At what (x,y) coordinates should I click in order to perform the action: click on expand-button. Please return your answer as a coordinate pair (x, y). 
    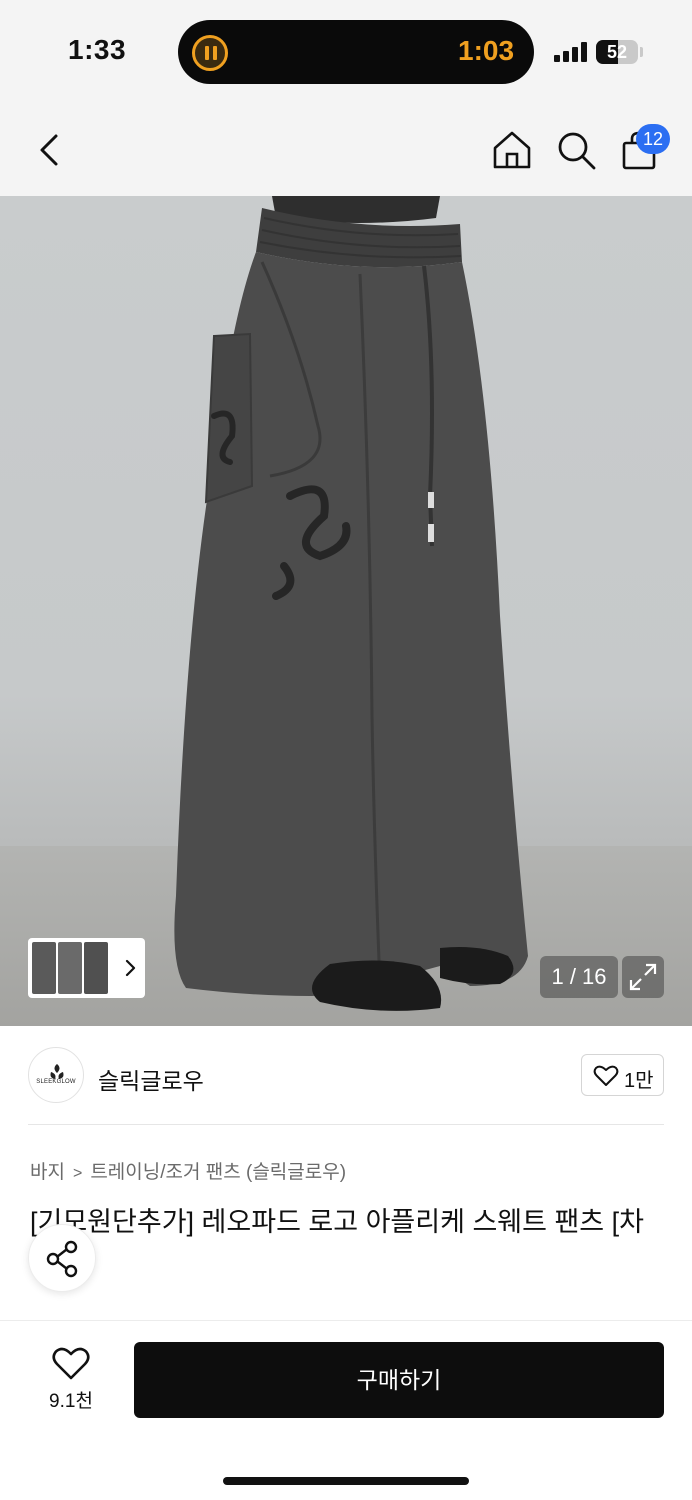
    Looking at the image, I should click on (643, 977).